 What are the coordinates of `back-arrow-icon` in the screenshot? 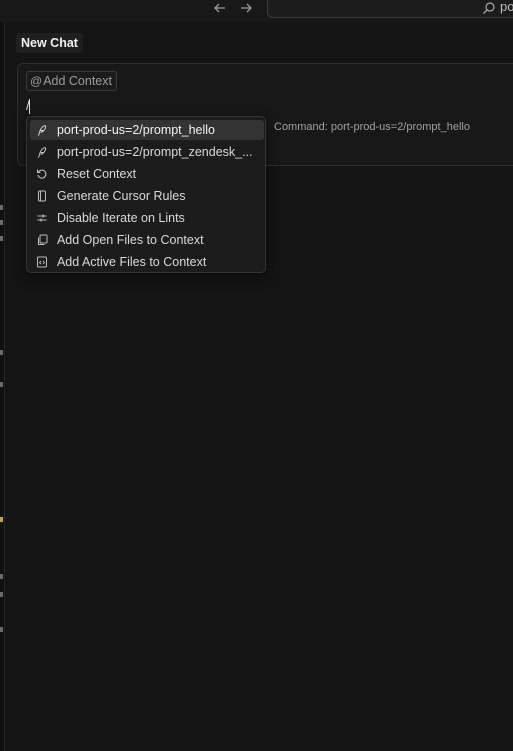 It's located at (220, 9).